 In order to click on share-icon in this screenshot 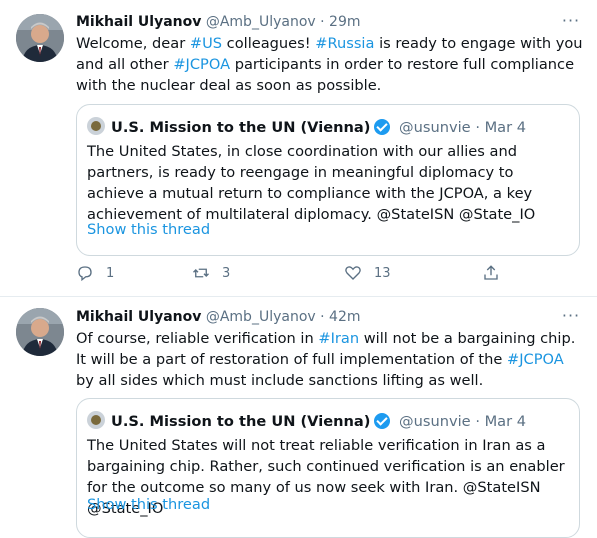, I will do `click(491, 272)`.